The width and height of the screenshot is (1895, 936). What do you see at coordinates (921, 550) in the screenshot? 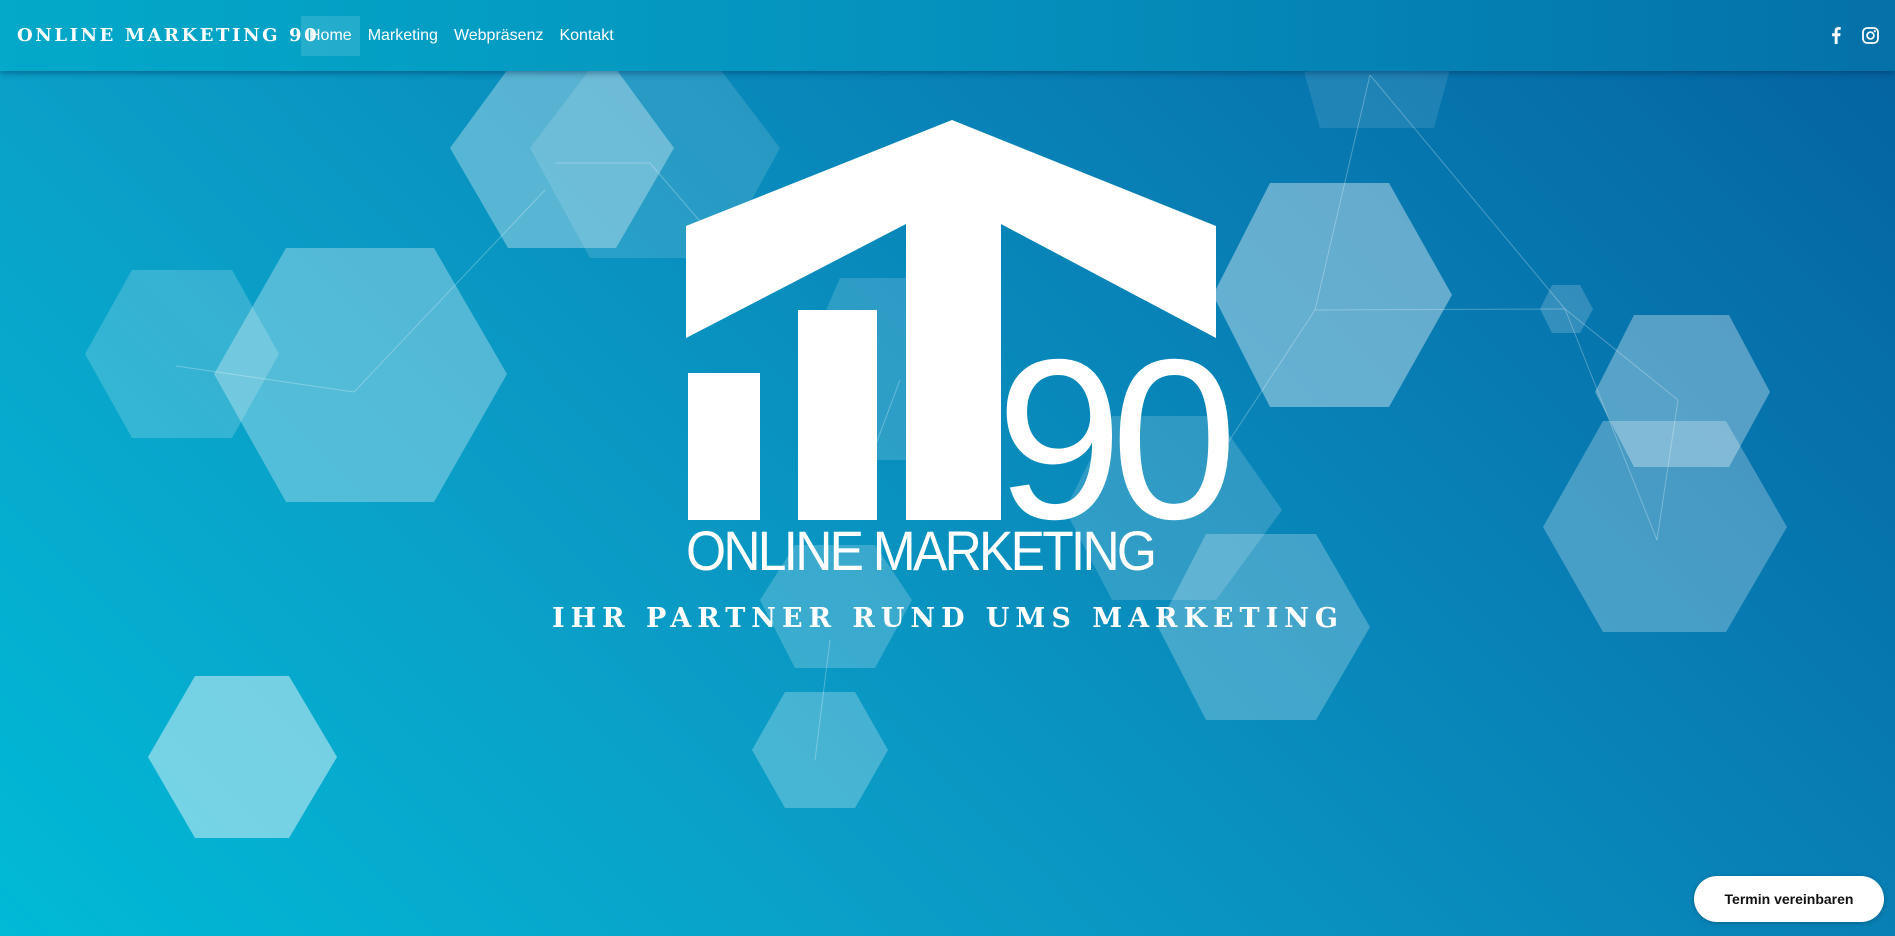
I see `logo-subtitle: ONLINE MARKETING` at bounding box center [921, 550].